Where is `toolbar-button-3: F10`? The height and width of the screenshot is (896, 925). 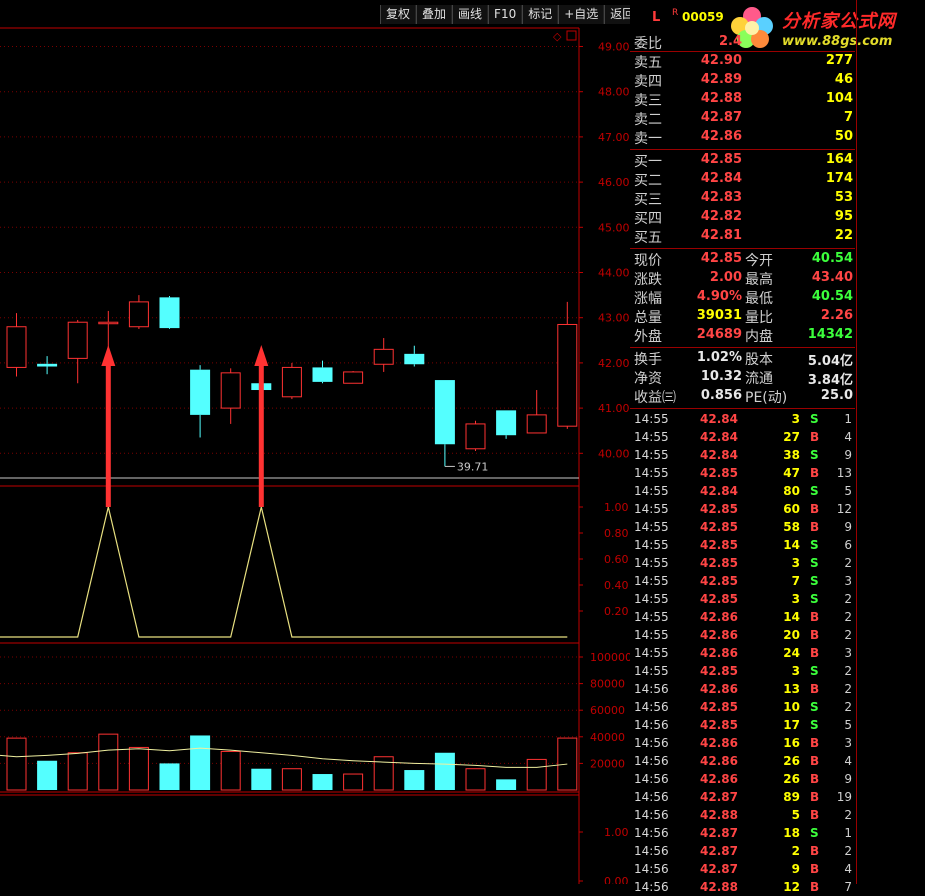 toolbar-button-3: F10 is located at coordinates (505, 14).